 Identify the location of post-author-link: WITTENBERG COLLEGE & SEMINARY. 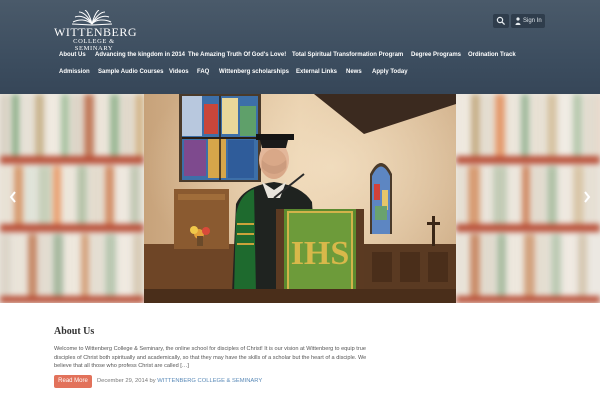
(209, 381).